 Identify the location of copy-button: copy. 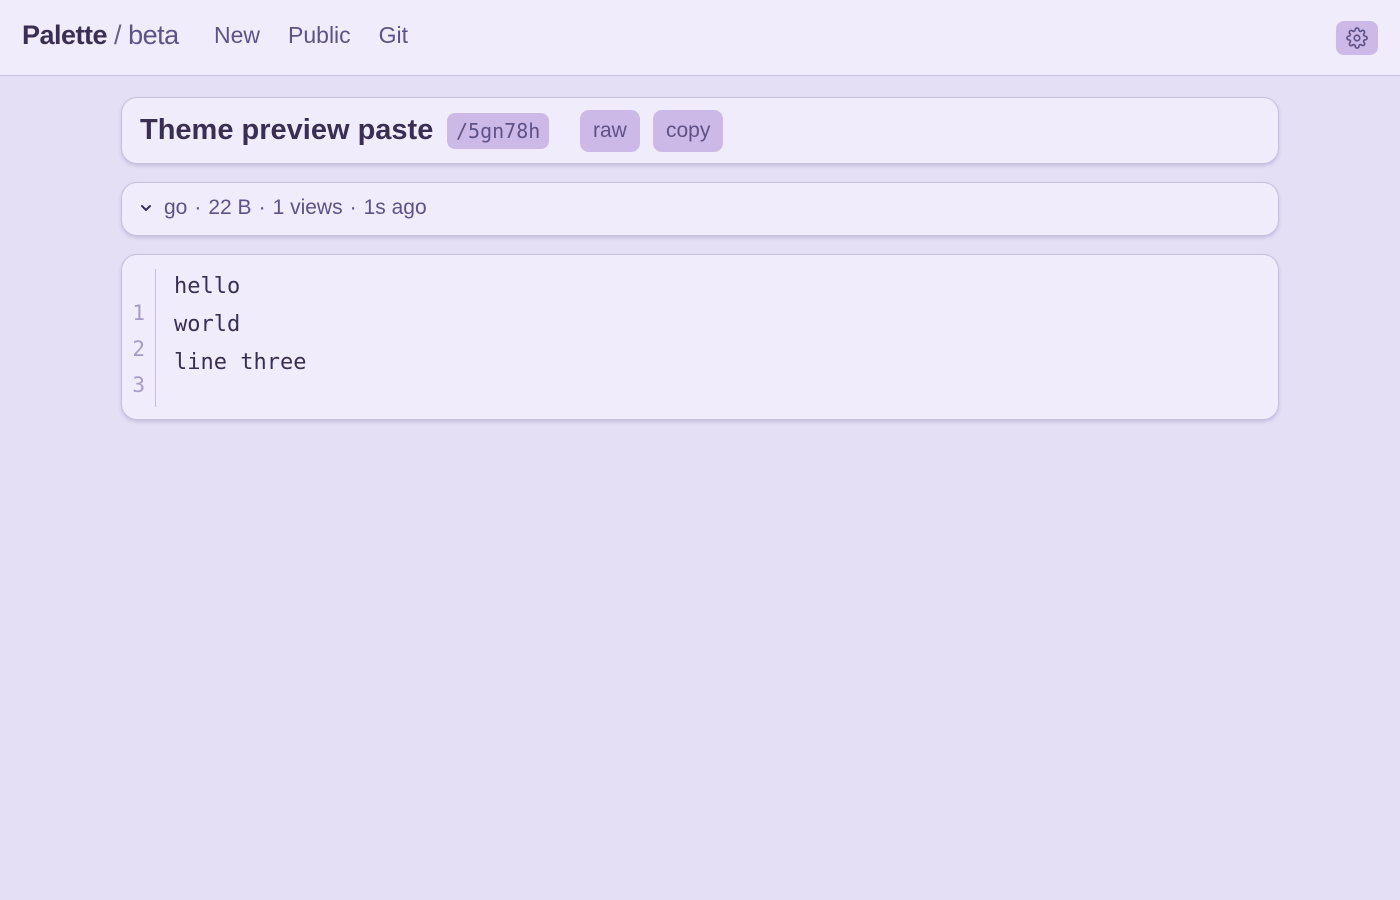
(688, 131).